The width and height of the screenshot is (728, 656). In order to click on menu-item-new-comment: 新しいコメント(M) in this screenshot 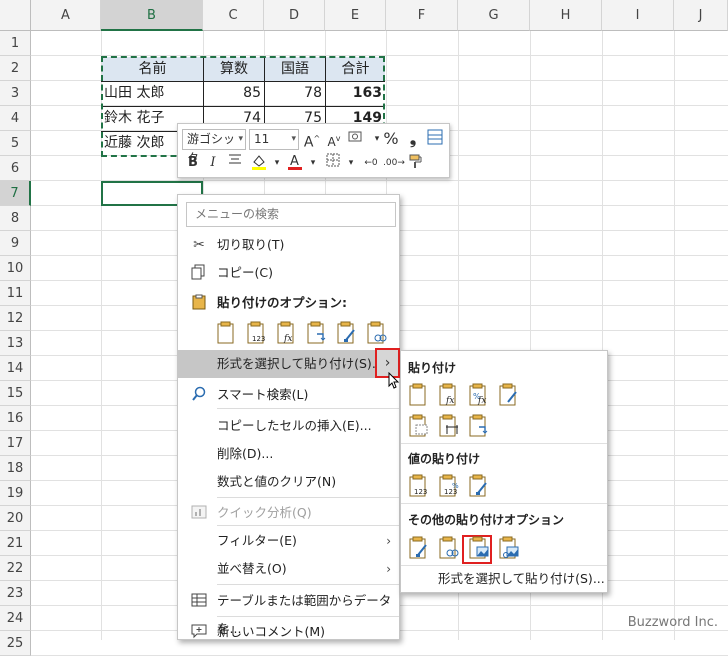, I will do `click(288, 632)`.